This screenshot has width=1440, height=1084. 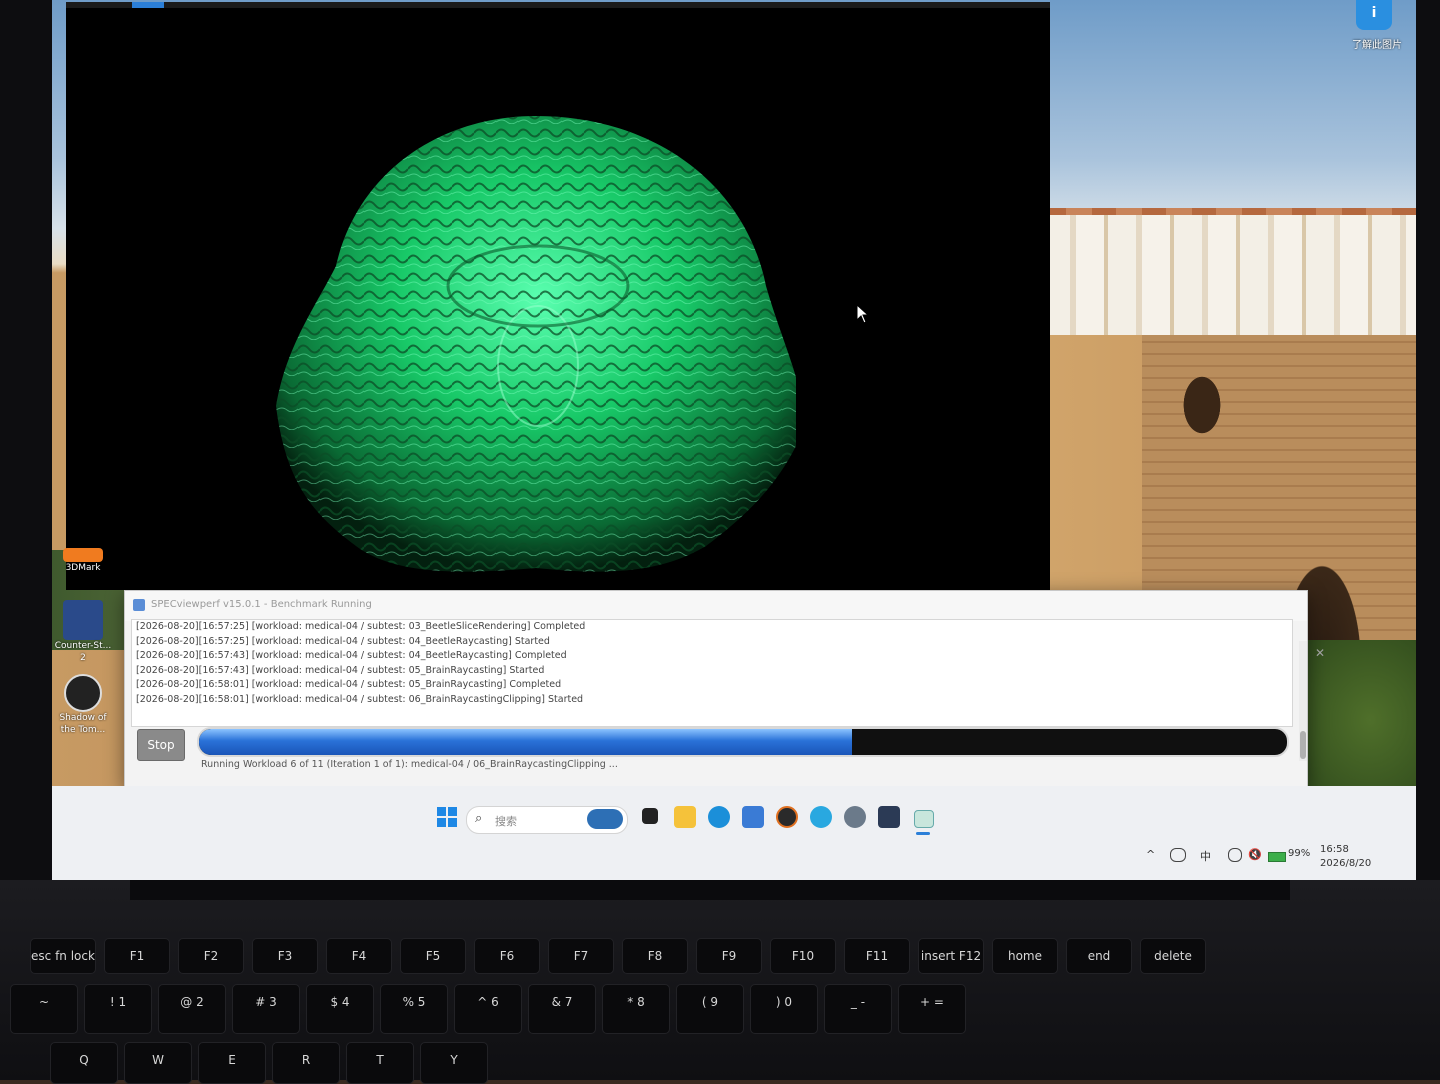 What do you see at coordinates (232, 1063) in the screenshot?
I see `key-2: E` at bounding box center [232, 1063].